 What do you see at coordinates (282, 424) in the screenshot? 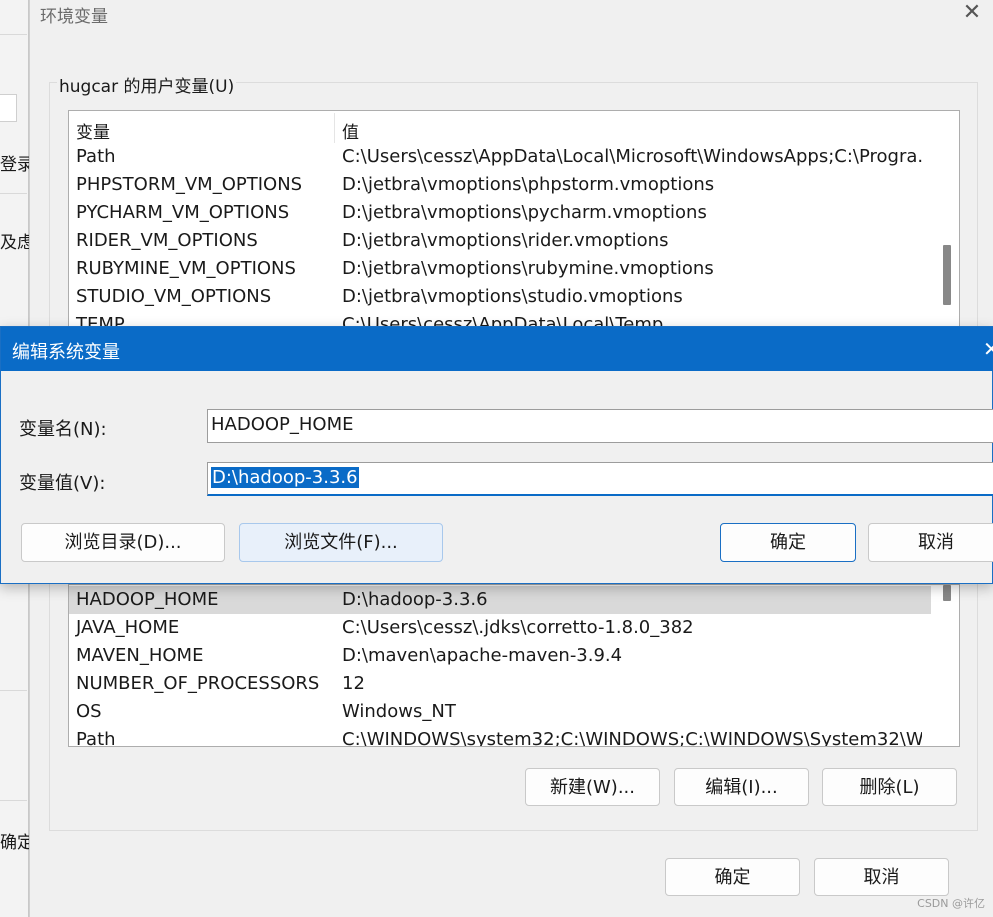
I see `variable-name-value: HADOOP_HOME` at bounding box center [282, 424].